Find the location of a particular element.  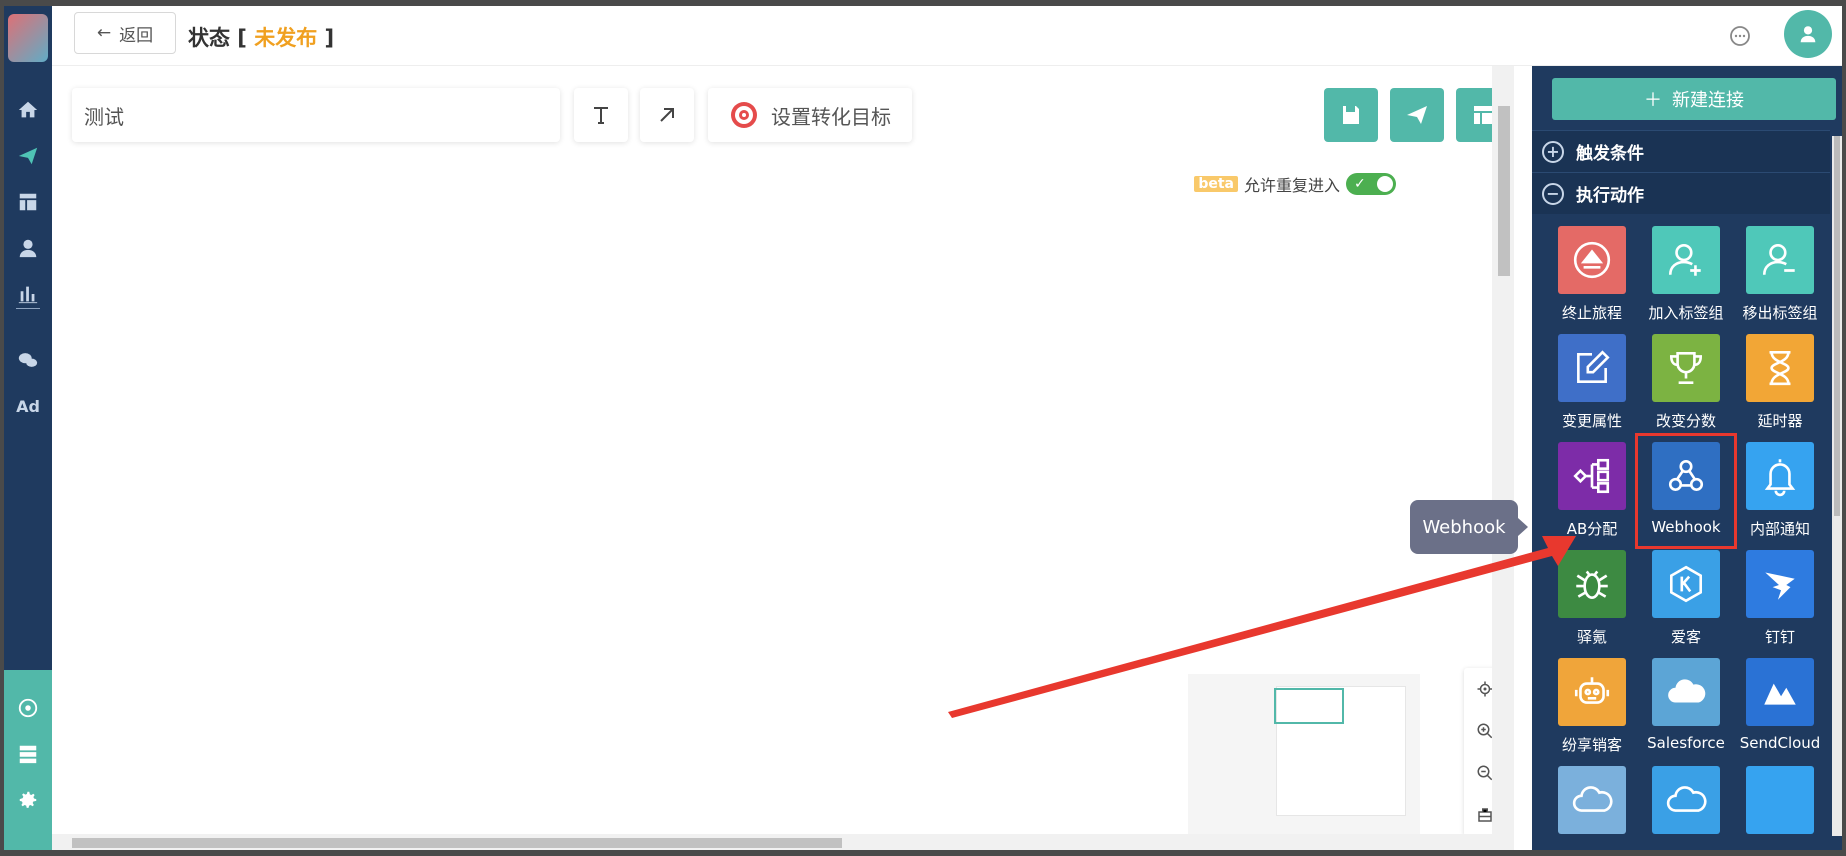

tile-label: 变更属性 is located at coordinates (1591, 421).